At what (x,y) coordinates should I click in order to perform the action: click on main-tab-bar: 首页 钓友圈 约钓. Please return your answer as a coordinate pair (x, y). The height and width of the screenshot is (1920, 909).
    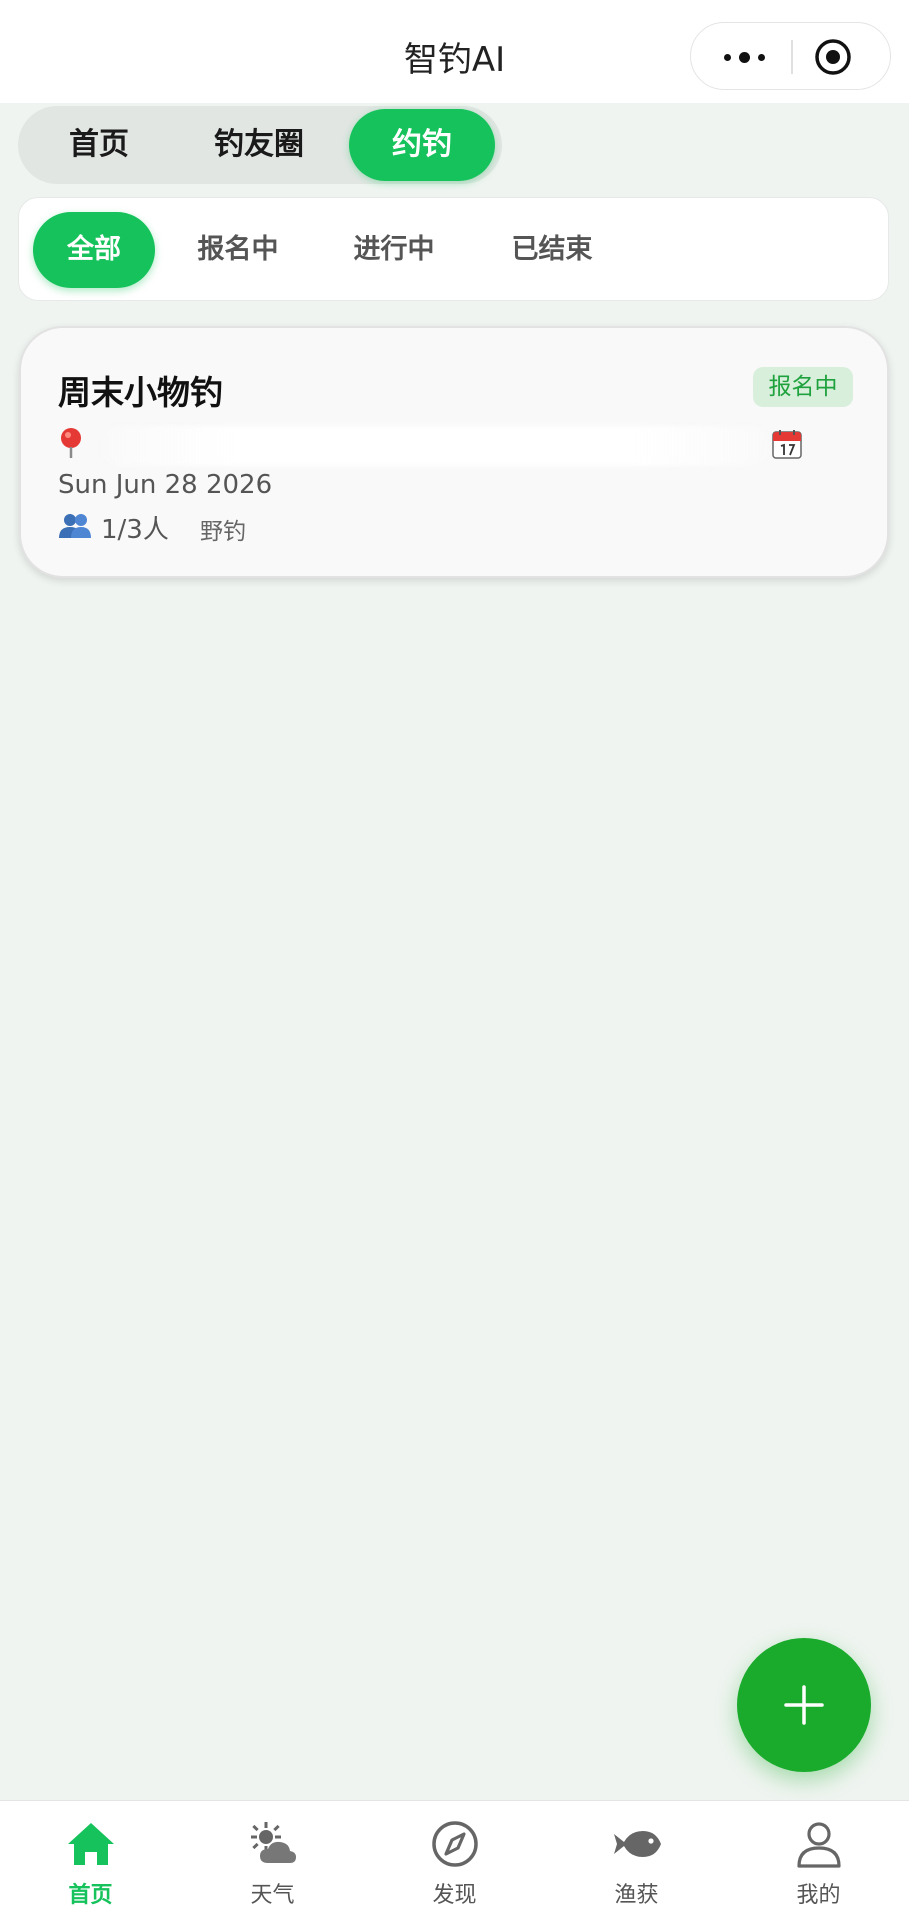
    Looking at the image, I should click on (260, 145).